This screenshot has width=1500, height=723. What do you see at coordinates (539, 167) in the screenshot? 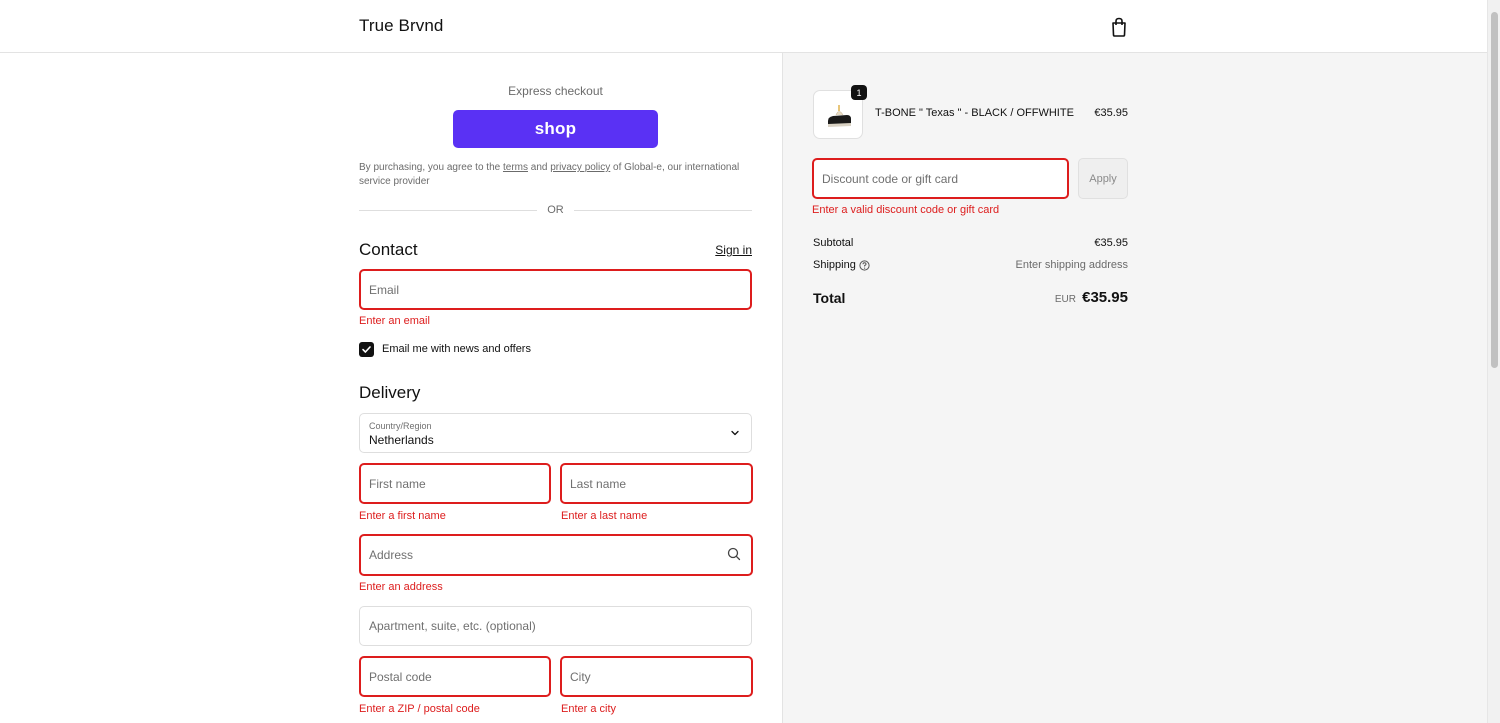
I see `legal-and: and` at bounding box center [539, 167].